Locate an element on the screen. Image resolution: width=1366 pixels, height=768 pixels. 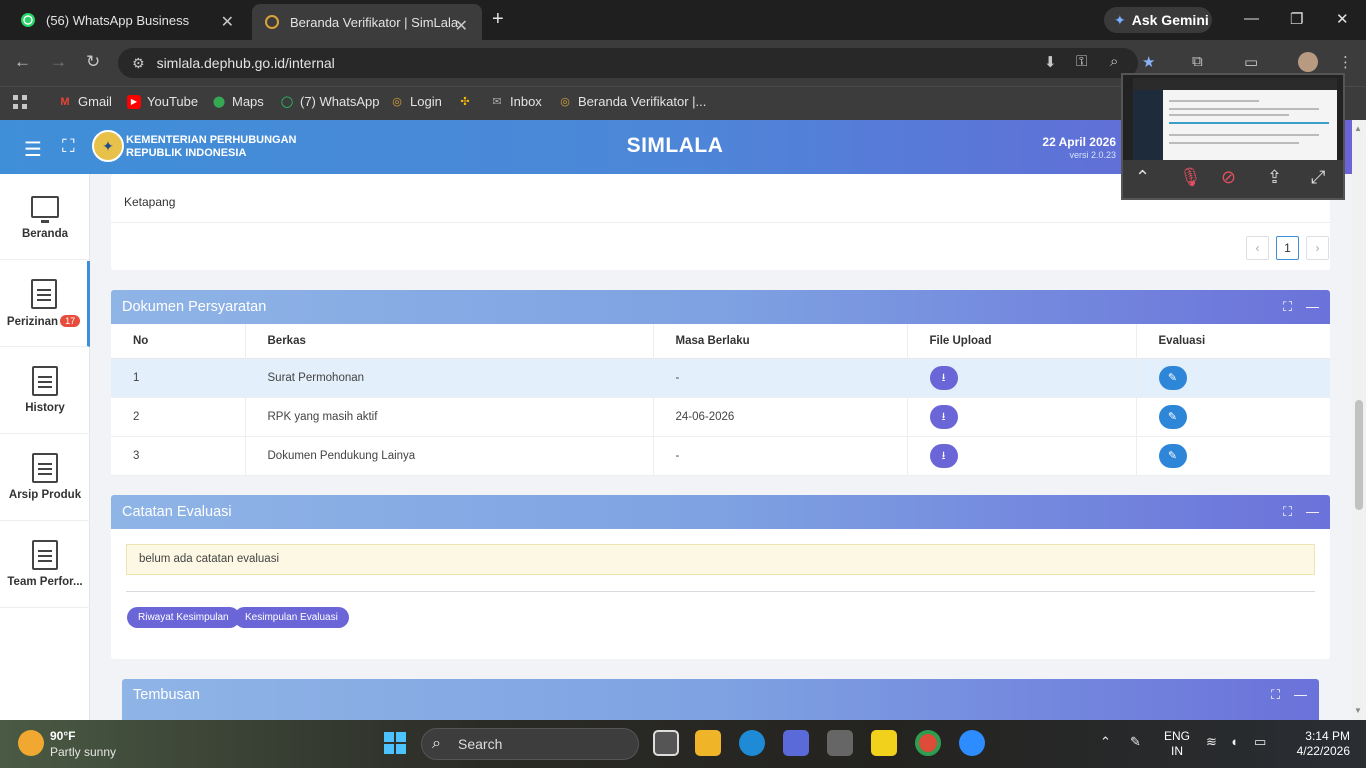
close-window-icon: ✕ is located at coordinates (1342, 19).